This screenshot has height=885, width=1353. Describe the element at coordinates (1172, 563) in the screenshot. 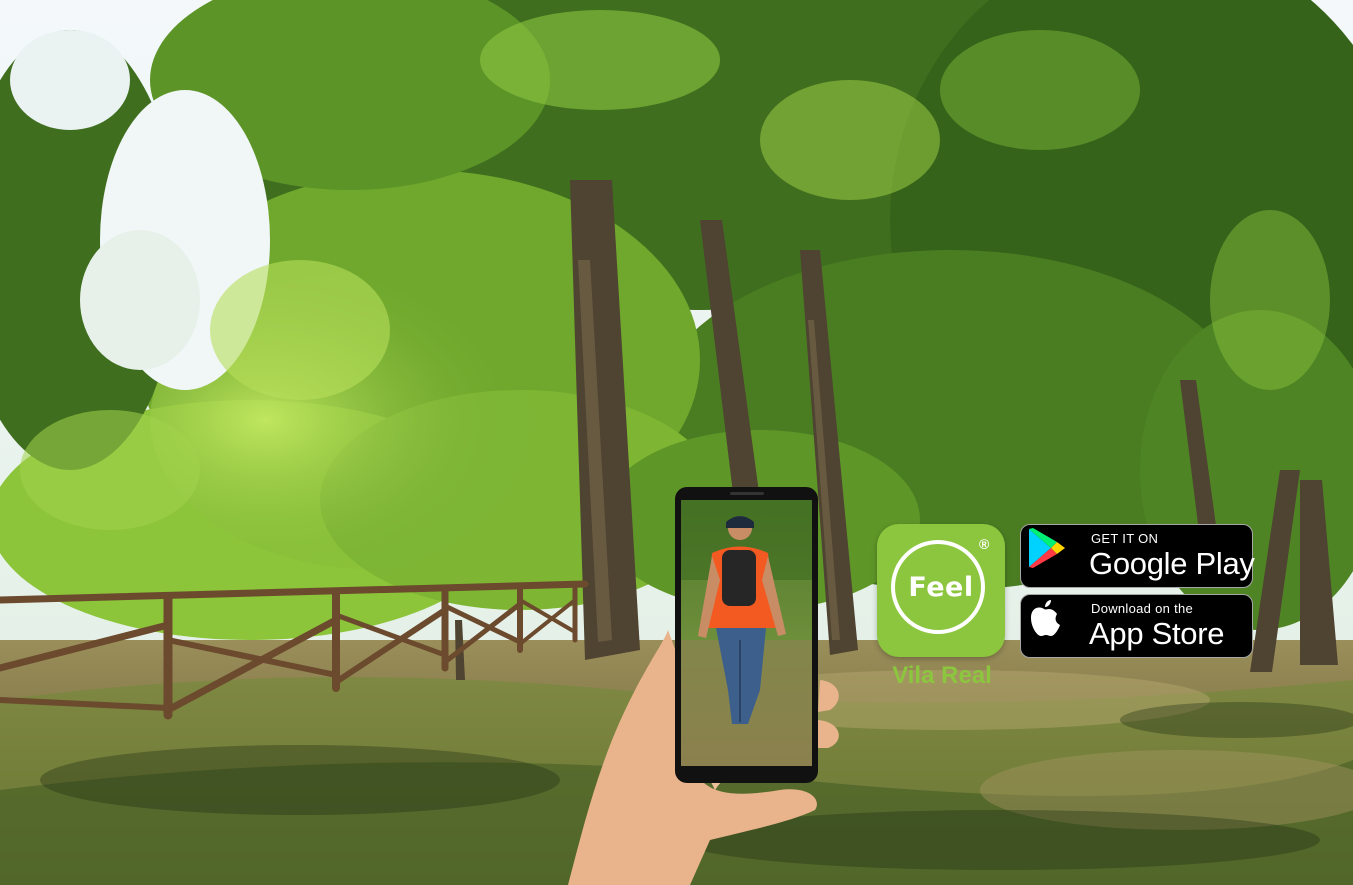

I see `google-play-big-text: Google Play` at that location.